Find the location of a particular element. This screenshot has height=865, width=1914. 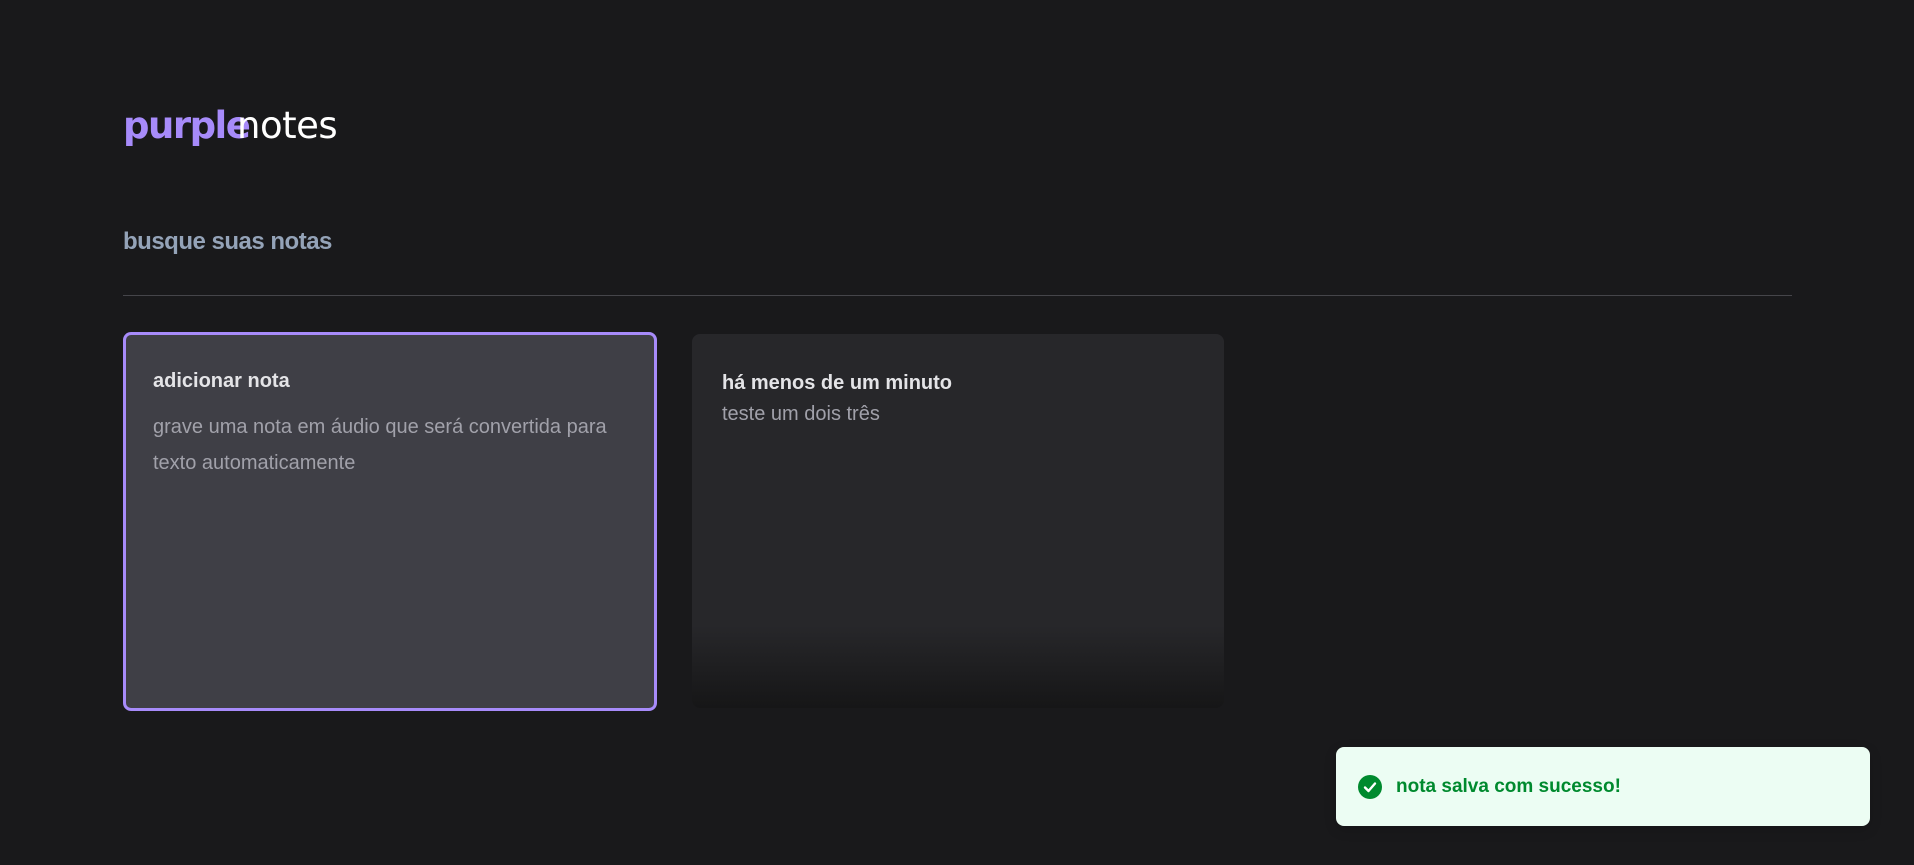

add-note-title: adicionar nota is located at coordinates (221, 381).